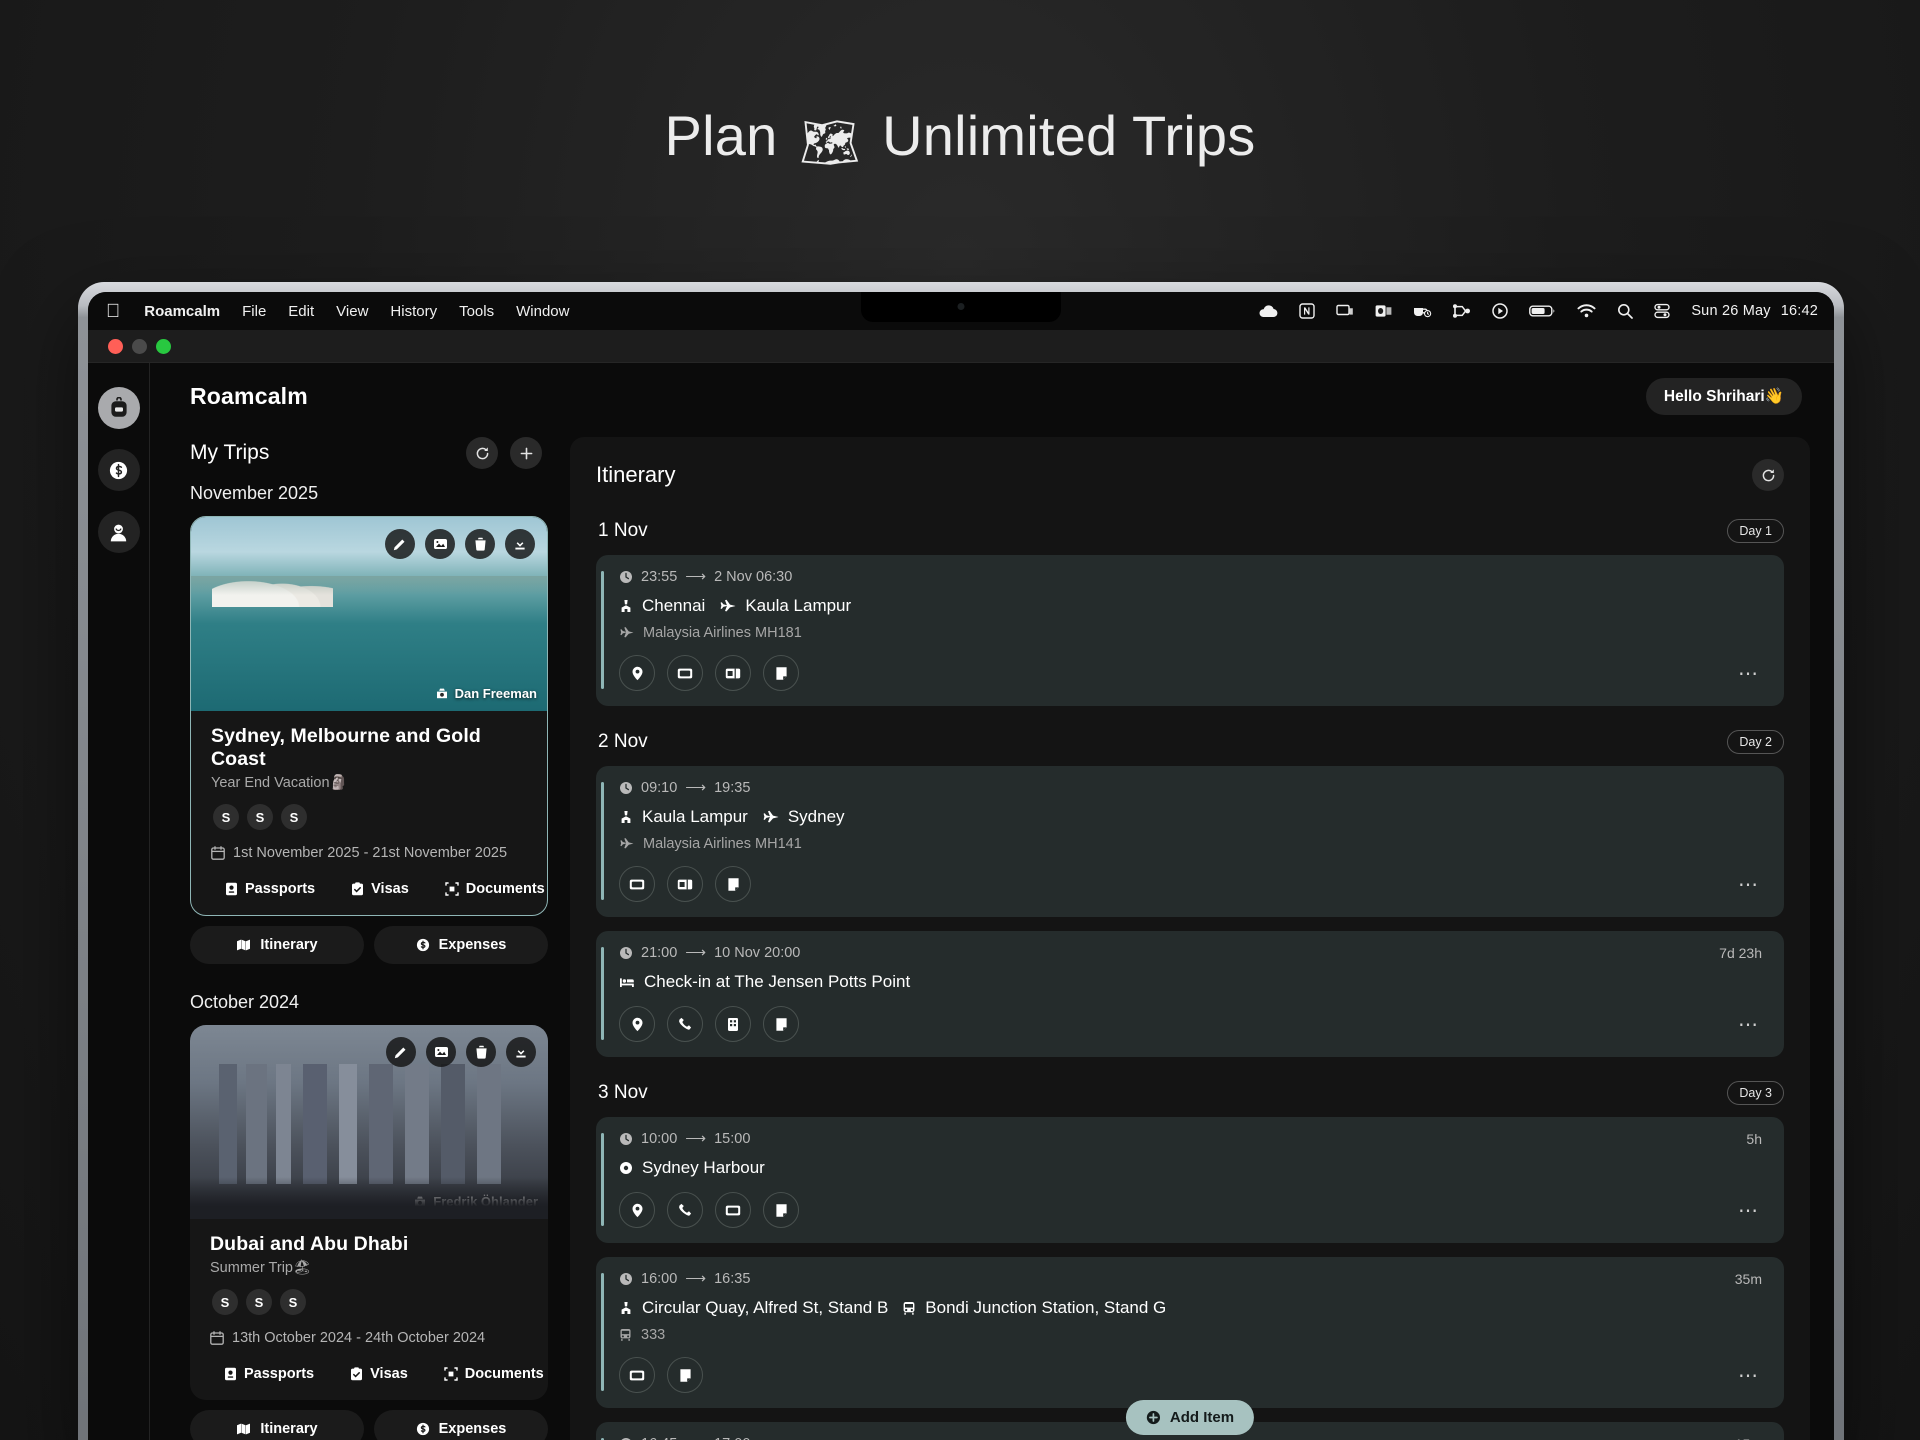 The image size is (1920, 1440). Describe the element at coordinates (1345, 311) in the screenshot. I see `screen-mirroring-icon` at that location.